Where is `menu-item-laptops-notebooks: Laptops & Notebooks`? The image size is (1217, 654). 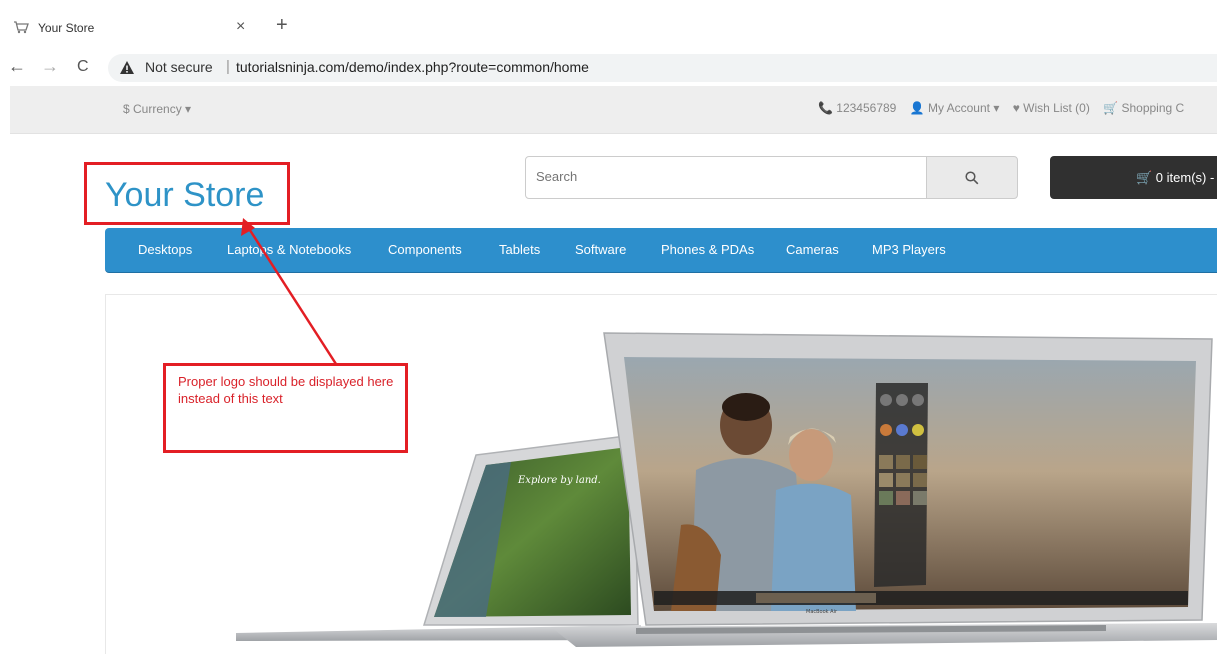 menu-item-laptops-notebooks: Laptops & Notebooks is located at coordinates (289, 249).